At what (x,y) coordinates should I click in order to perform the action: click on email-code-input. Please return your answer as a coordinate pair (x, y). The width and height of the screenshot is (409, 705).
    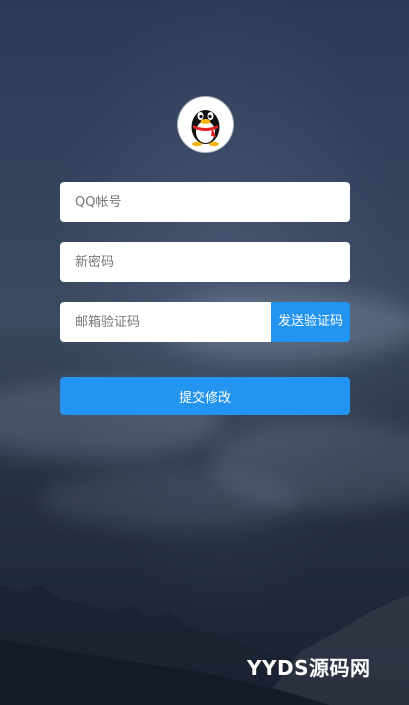
    Looking at the image, I should click on (166, 322).